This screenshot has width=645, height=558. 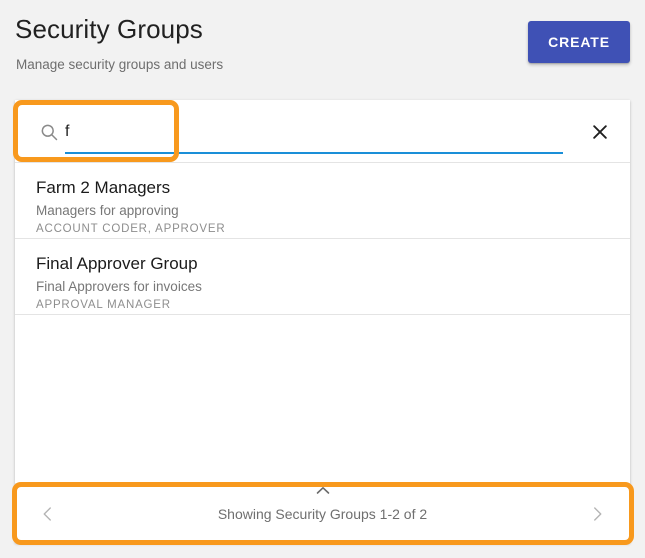 I want to click on pagination-label: Showing Security Groups 1-2 of 2, so click(x=322, y=514).